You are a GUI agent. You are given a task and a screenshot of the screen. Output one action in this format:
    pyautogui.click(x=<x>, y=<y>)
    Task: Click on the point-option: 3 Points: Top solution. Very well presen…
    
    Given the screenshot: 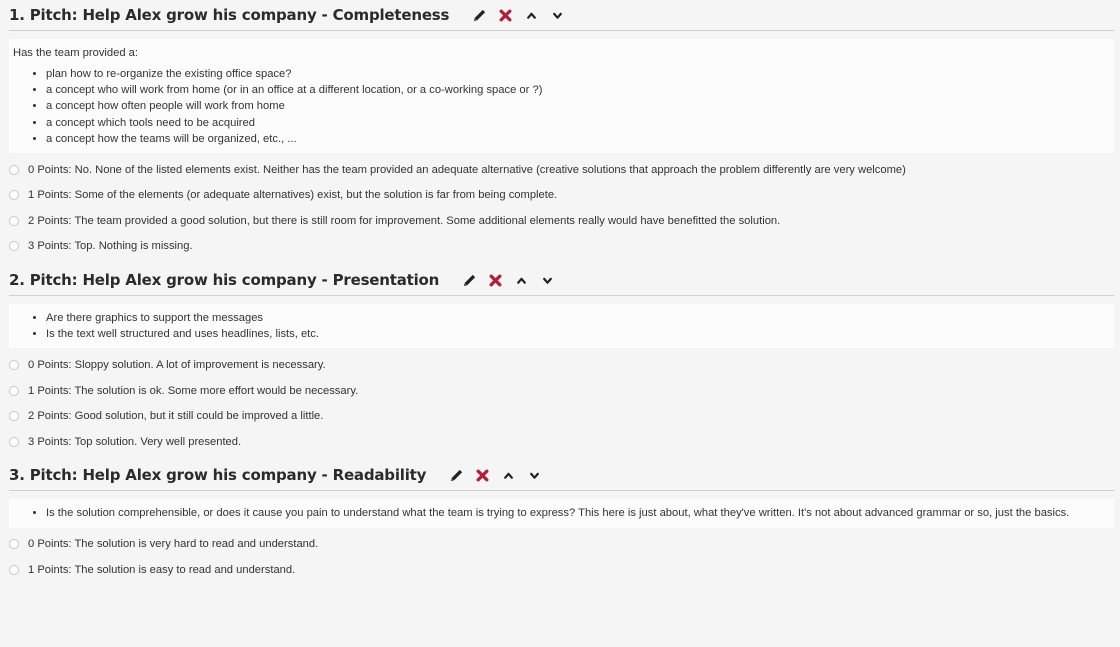 What is the action you would take?
    pyautogui.click(x=561, y=442)
    